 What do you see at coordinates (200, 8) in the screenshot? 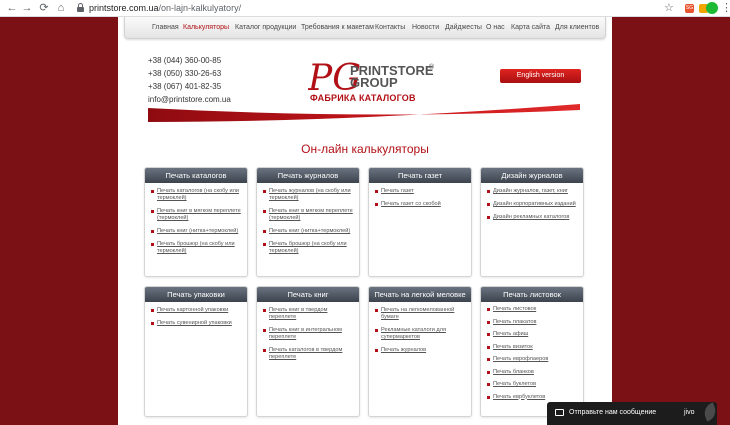
I see `url-path: /on-lajn-kalkulyatory/` at bounding box center [200, 8].